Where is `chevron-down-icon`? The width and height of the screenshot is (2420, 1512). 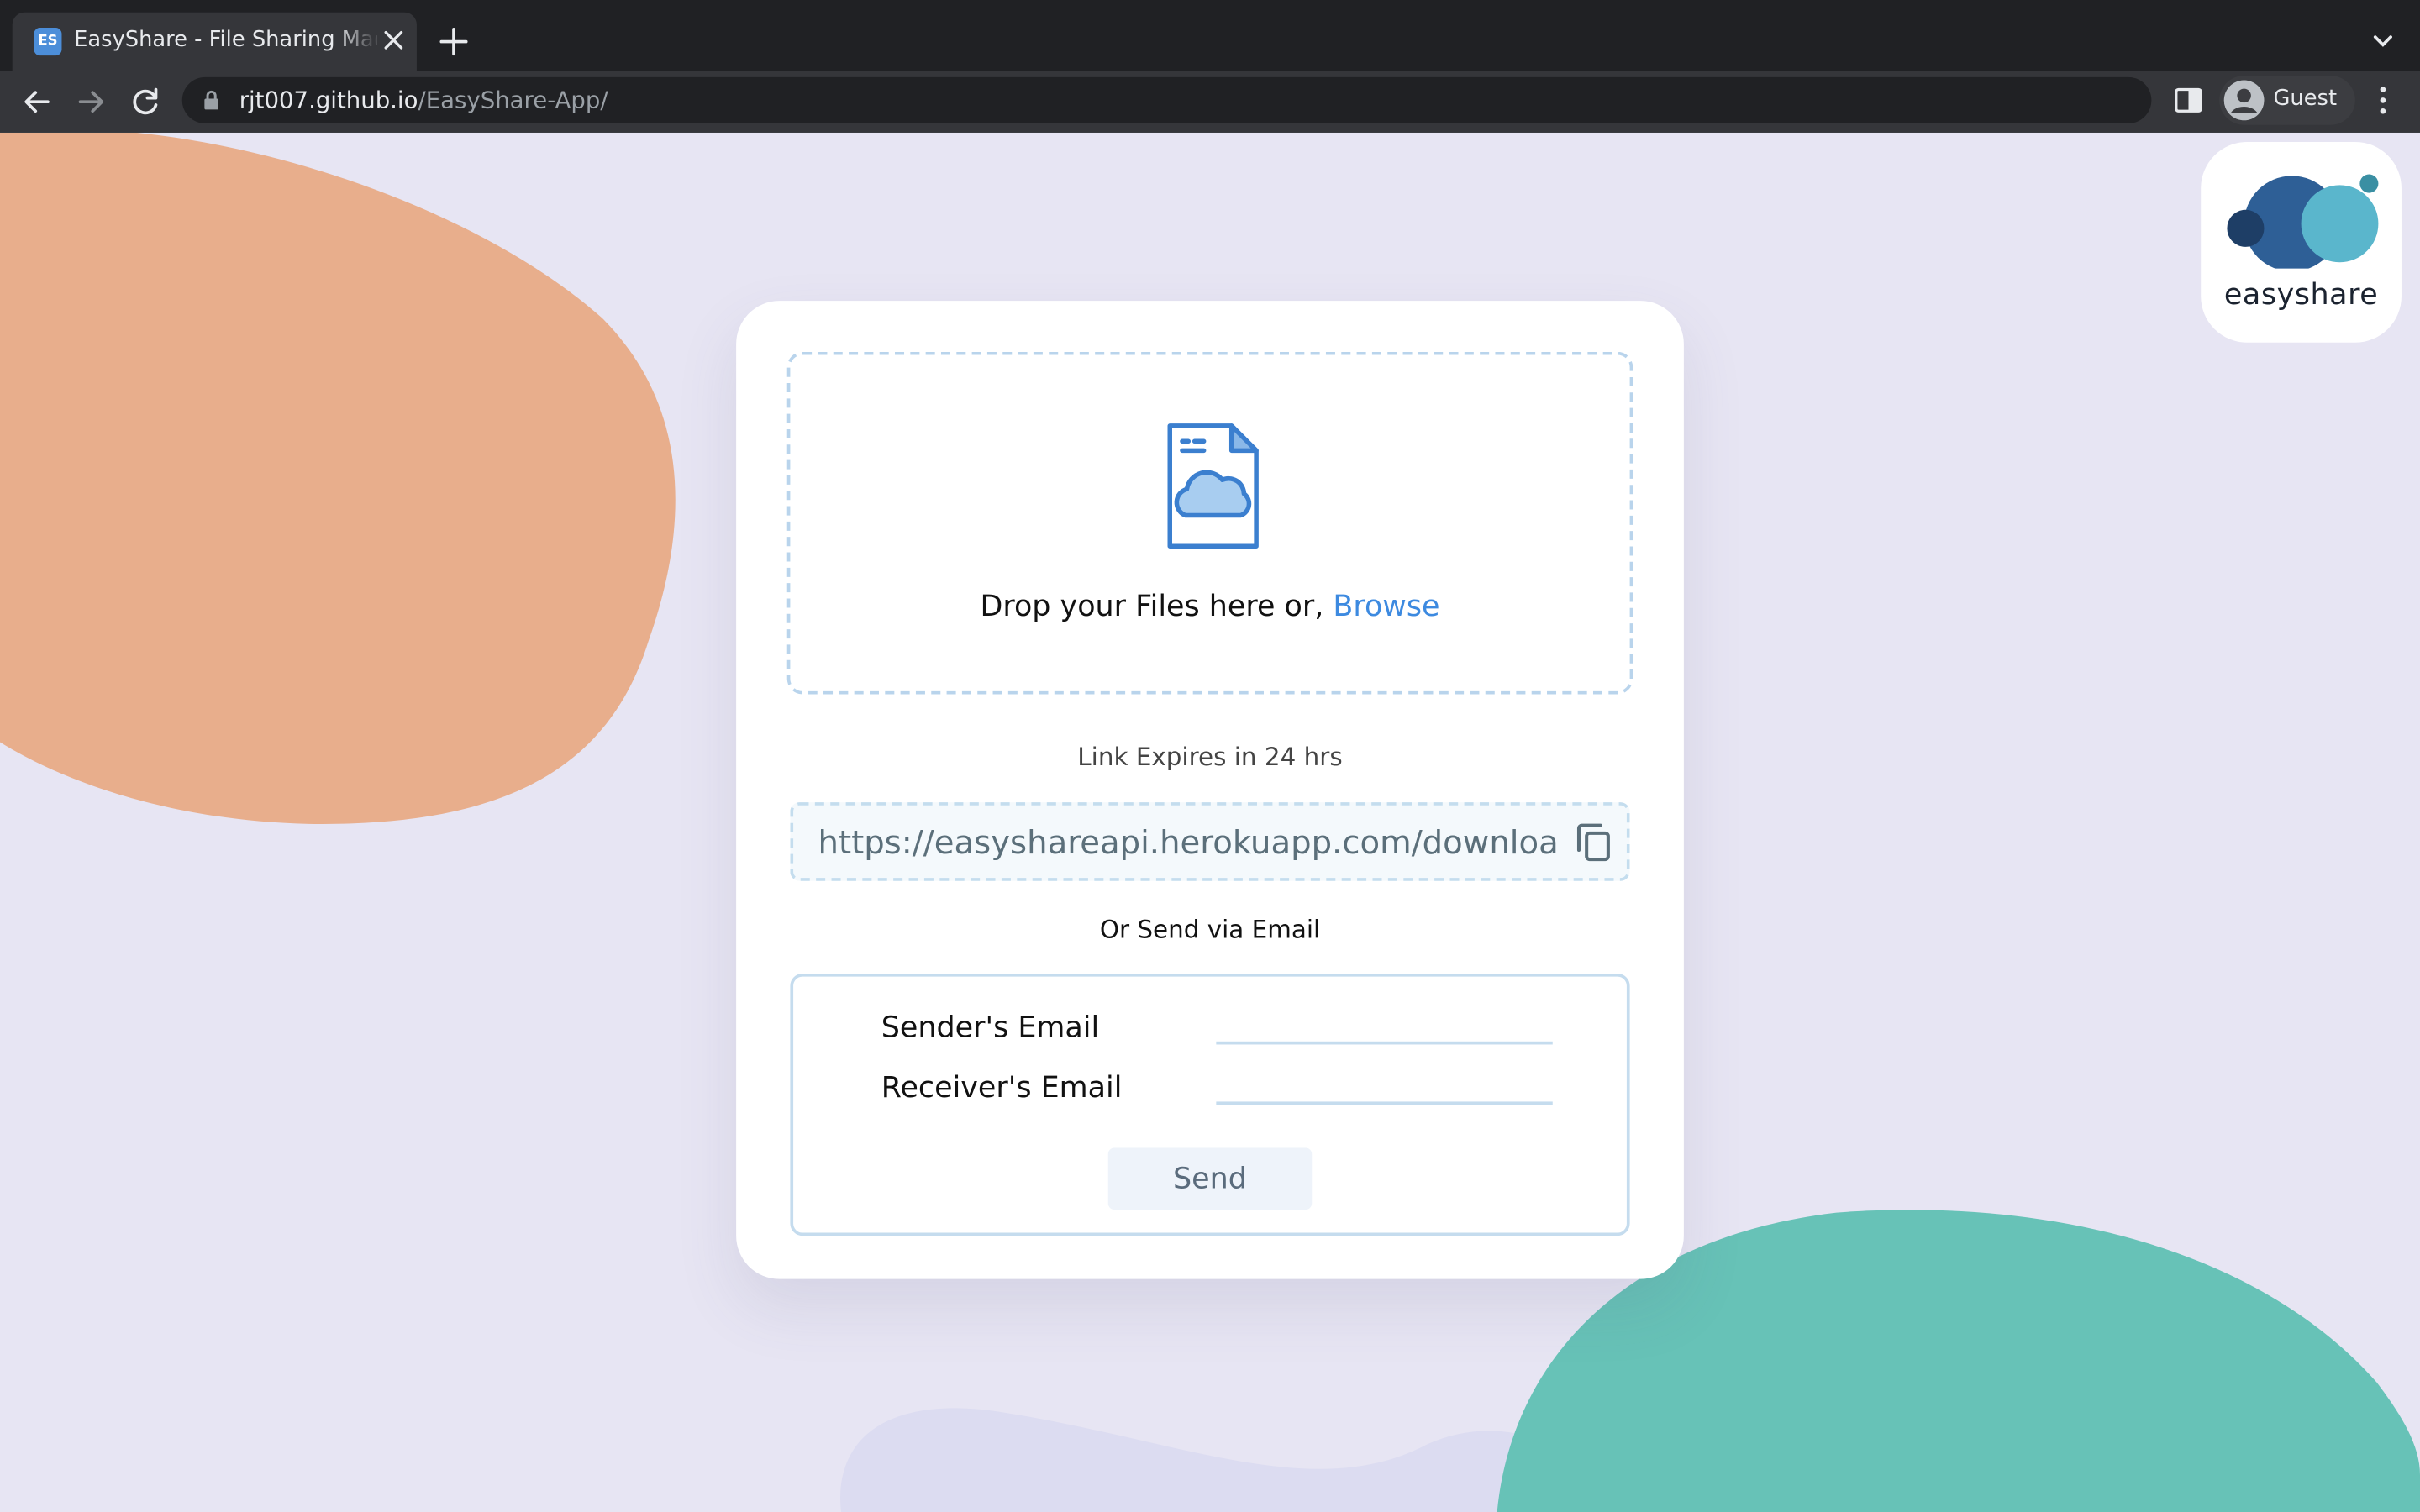
chevron-down-icon is located at coordinates (2384, 41).